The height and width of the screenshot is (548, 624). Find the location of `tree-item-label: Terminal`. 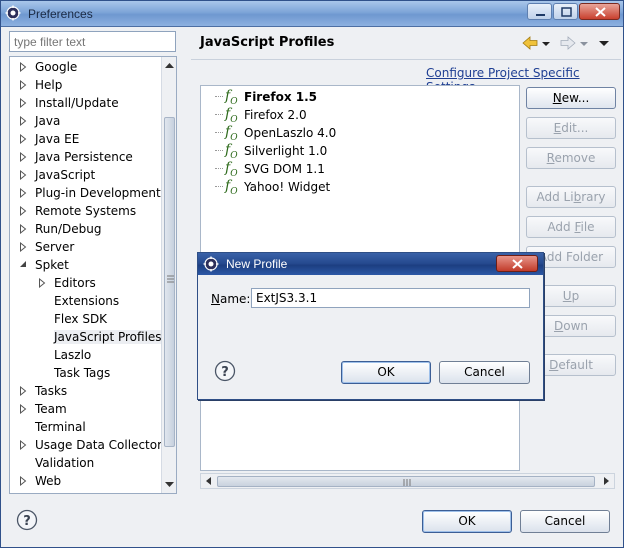

tree-item-label: Terminal is located at coordinates (60, 427).